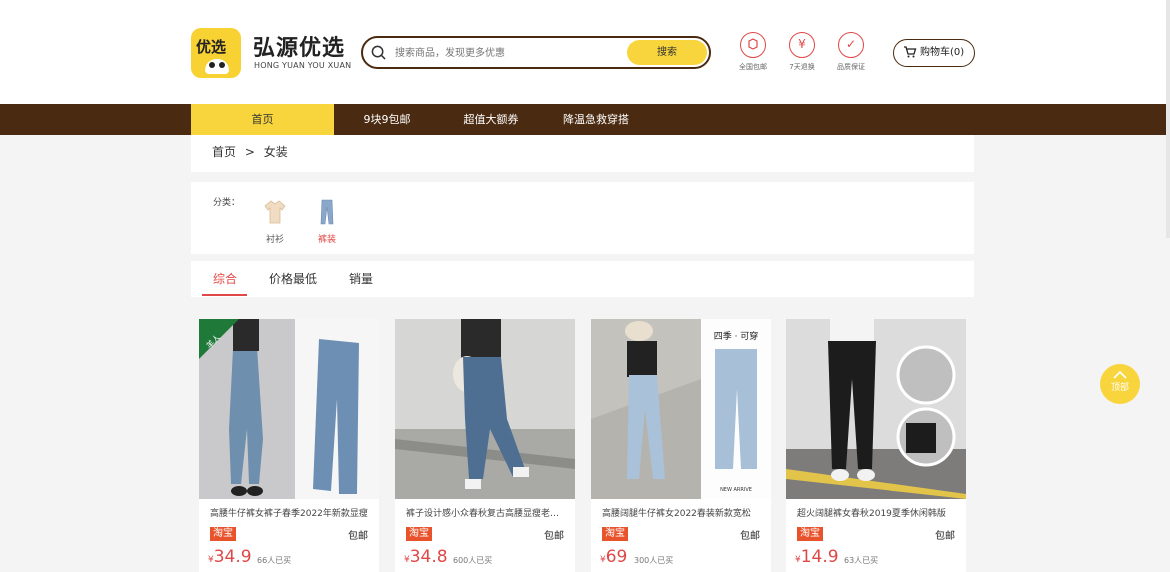 Image resolution: width=1170 pixels, height=572 pixels. Describe the element at coordinates (299, 46) in the screenshot. I see `brand-name: 弘源优选` at that location.